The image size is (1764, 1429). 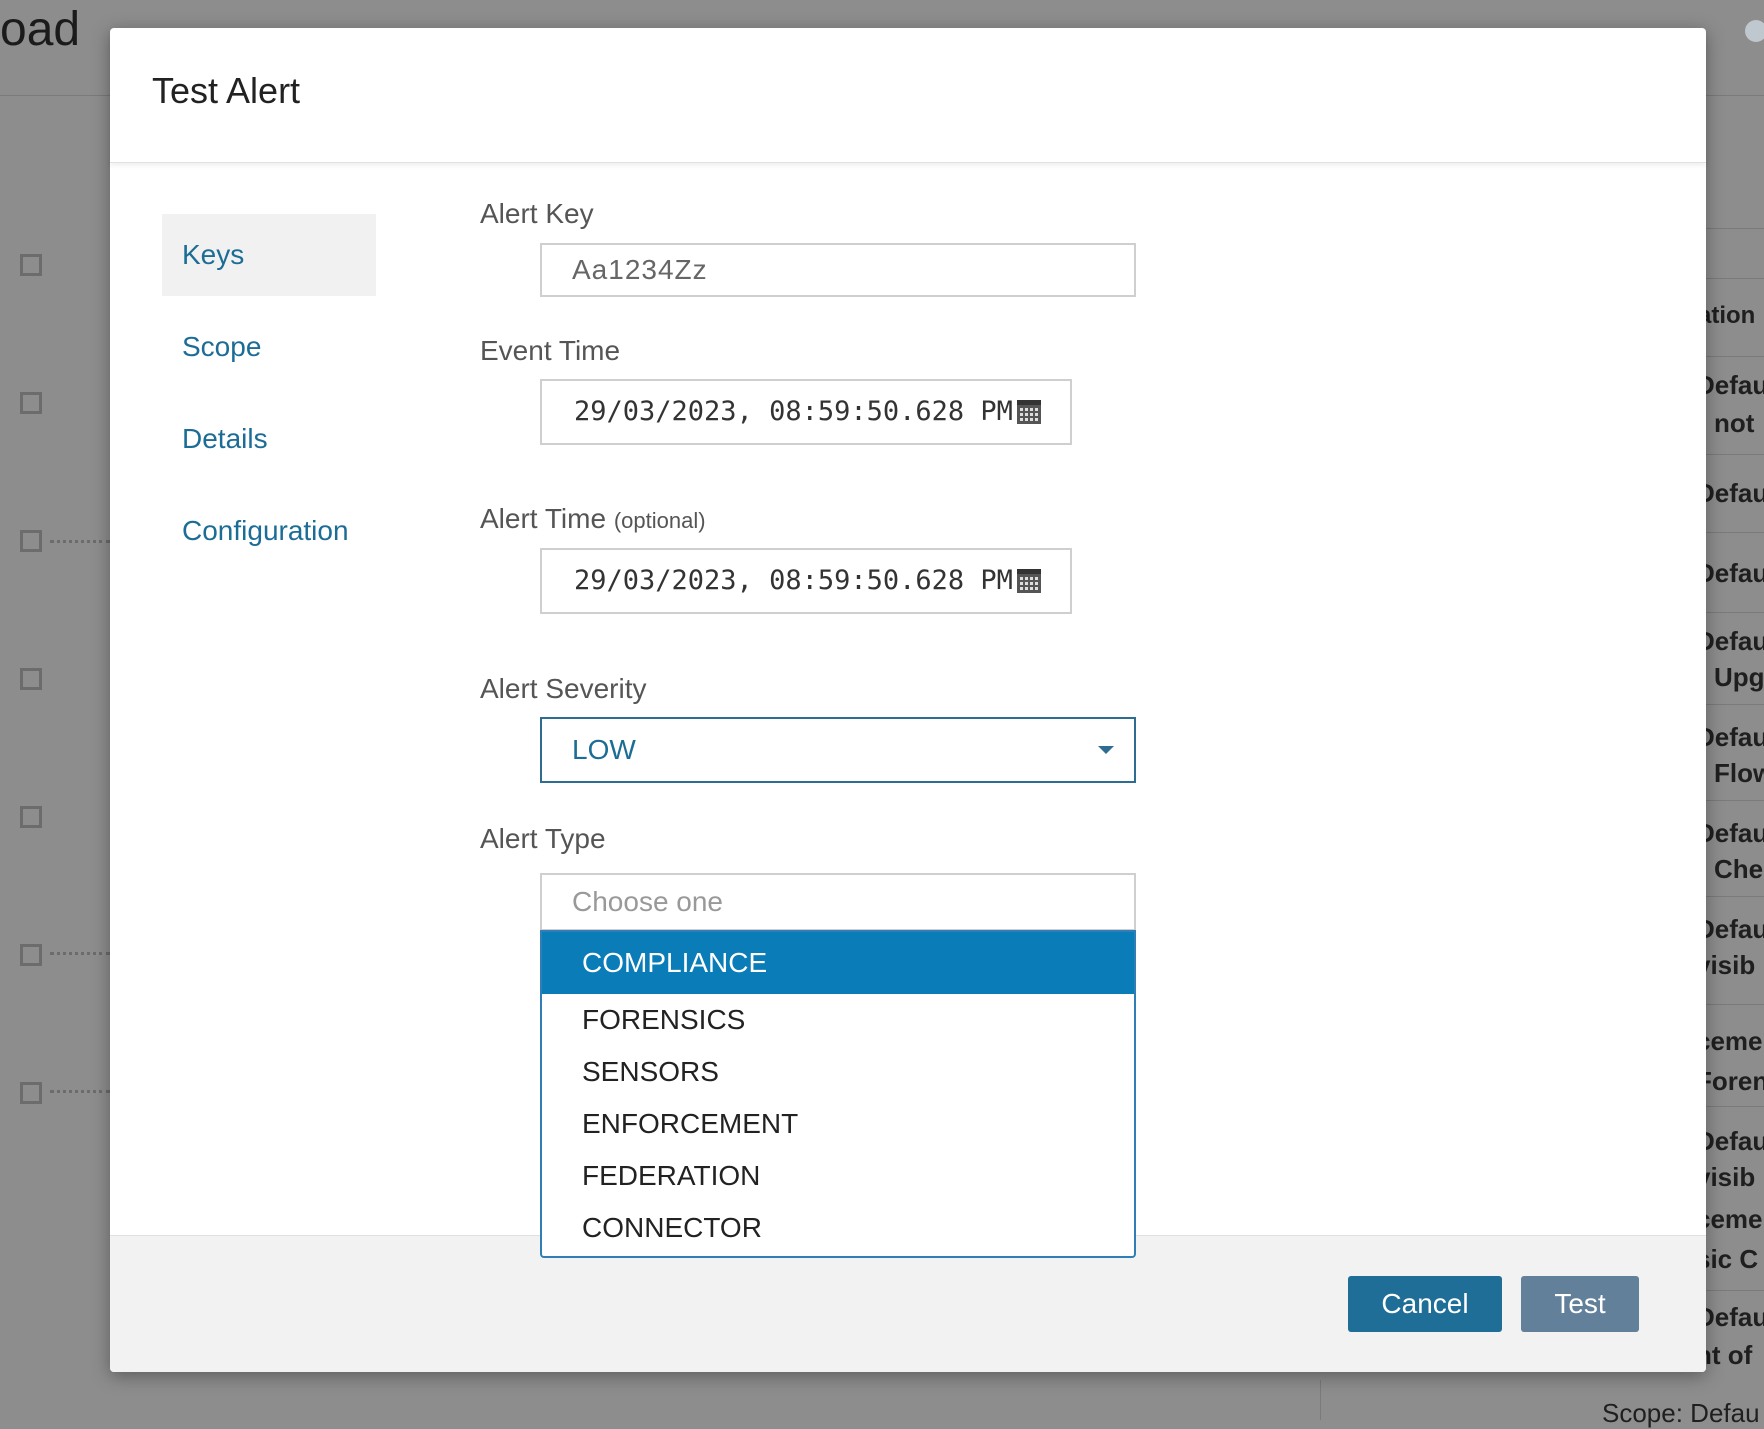 I want to click on dropdown-option-federation: FEDERATION, so click(x=838, y=1176).